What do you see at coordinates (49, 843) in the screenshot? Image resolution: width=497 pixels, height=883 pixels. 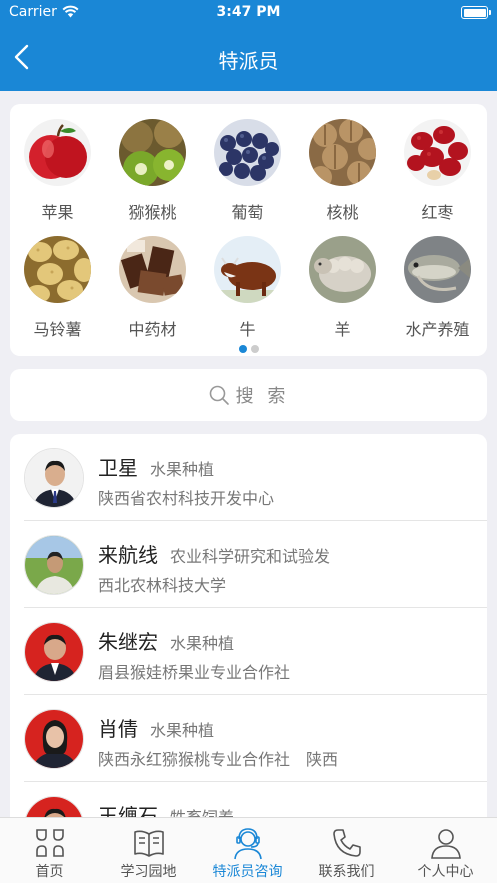 I see `home-grid-icon` at bounding box center [49, 843].